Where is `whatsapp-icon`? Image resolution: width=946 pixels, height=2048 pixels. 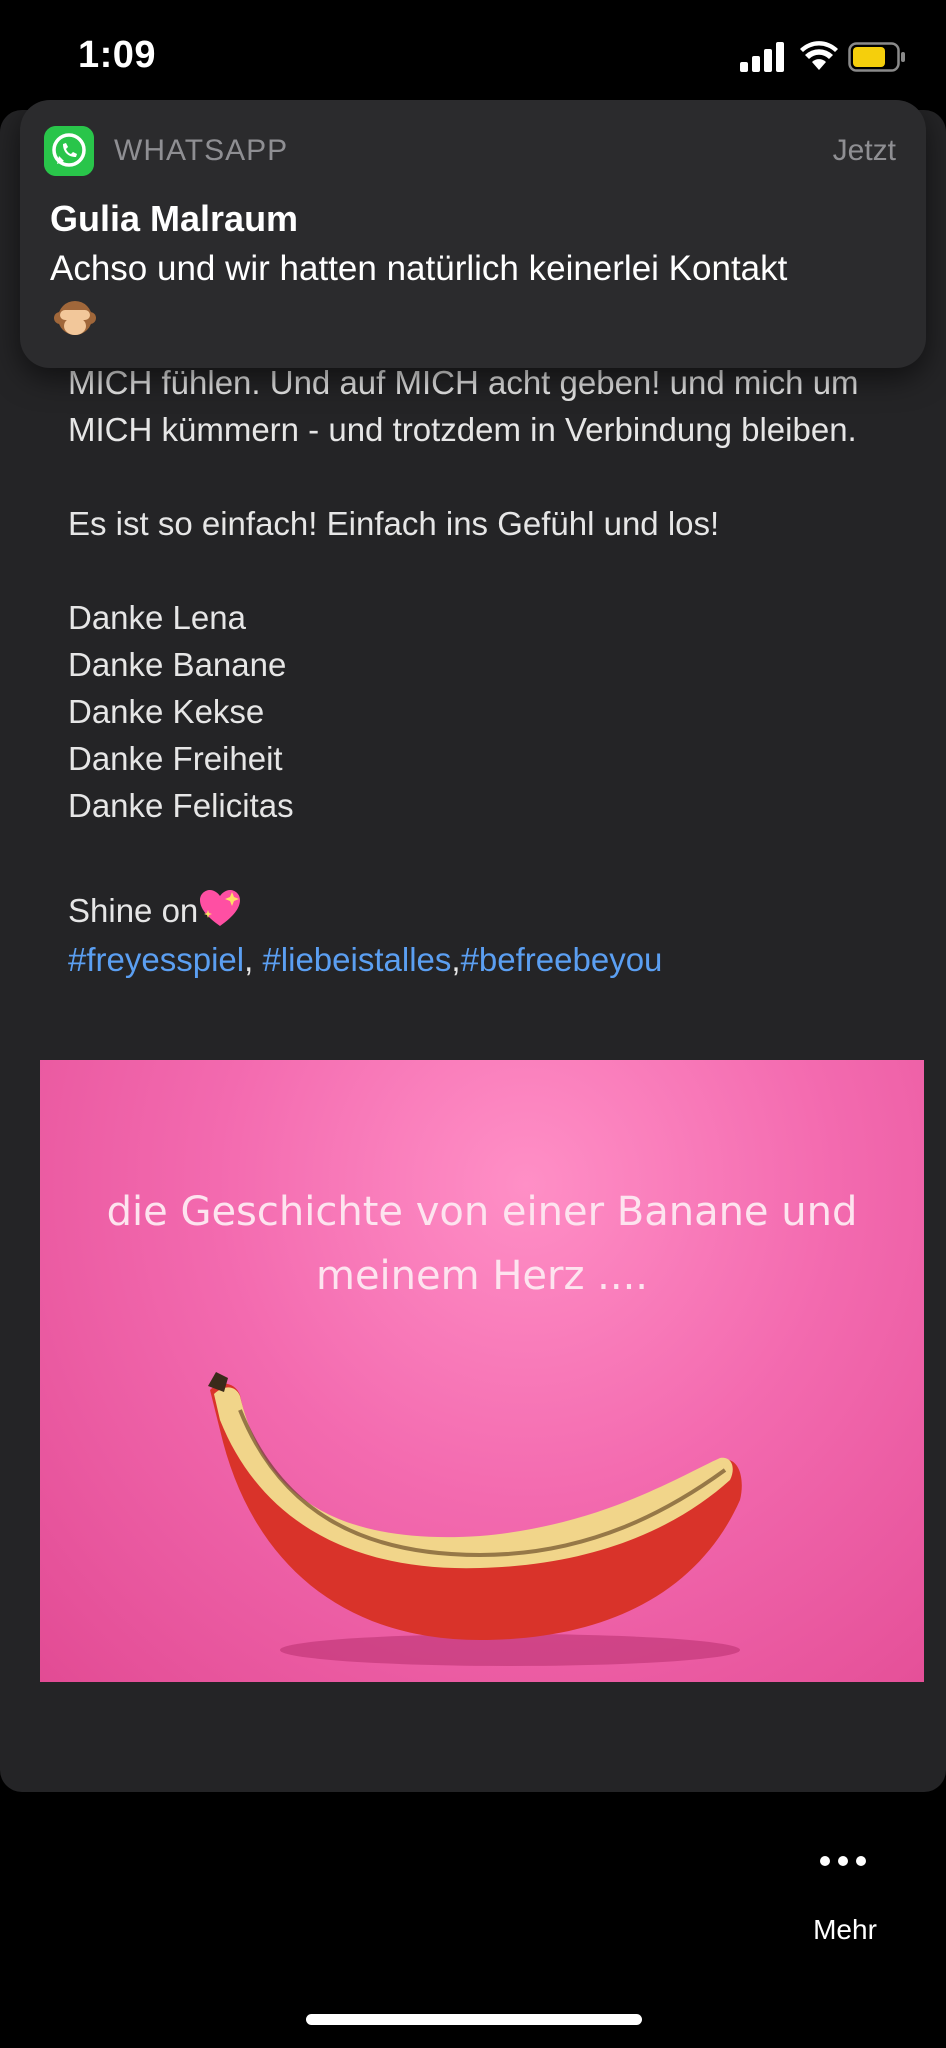
whatsapp-icon is located at coordinates (69, 151).